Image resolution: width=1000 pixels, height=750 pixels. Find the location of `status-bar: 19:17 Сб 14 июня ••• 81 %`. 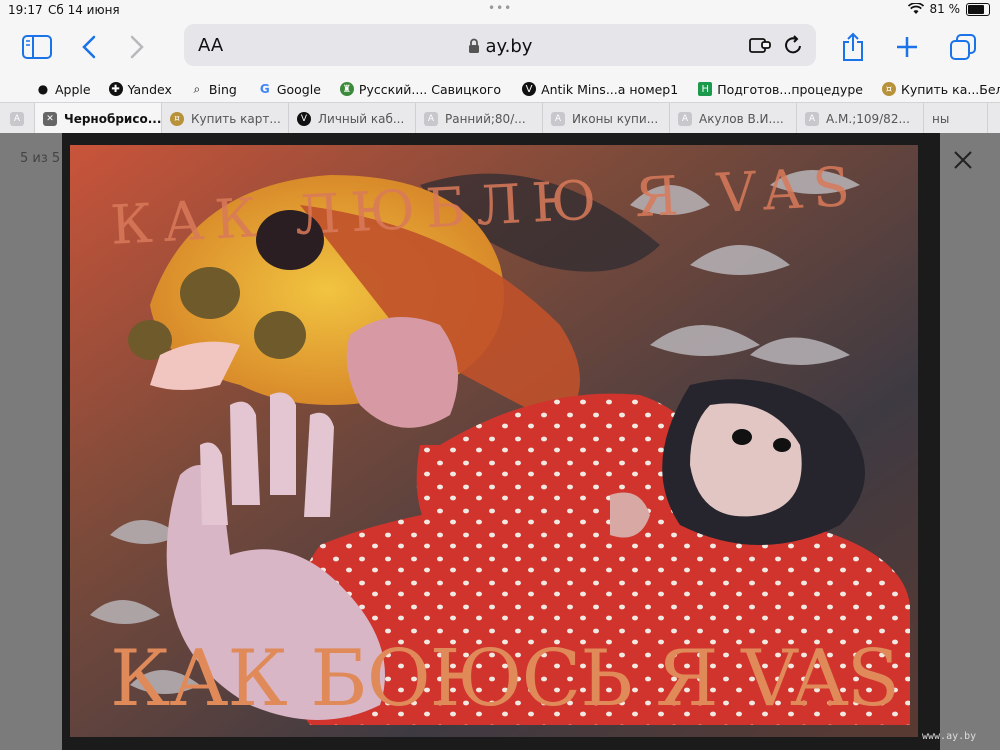

status-bar: 19:17 Сб 14 июня ••• 81 % is located at coordinates (500, 10).